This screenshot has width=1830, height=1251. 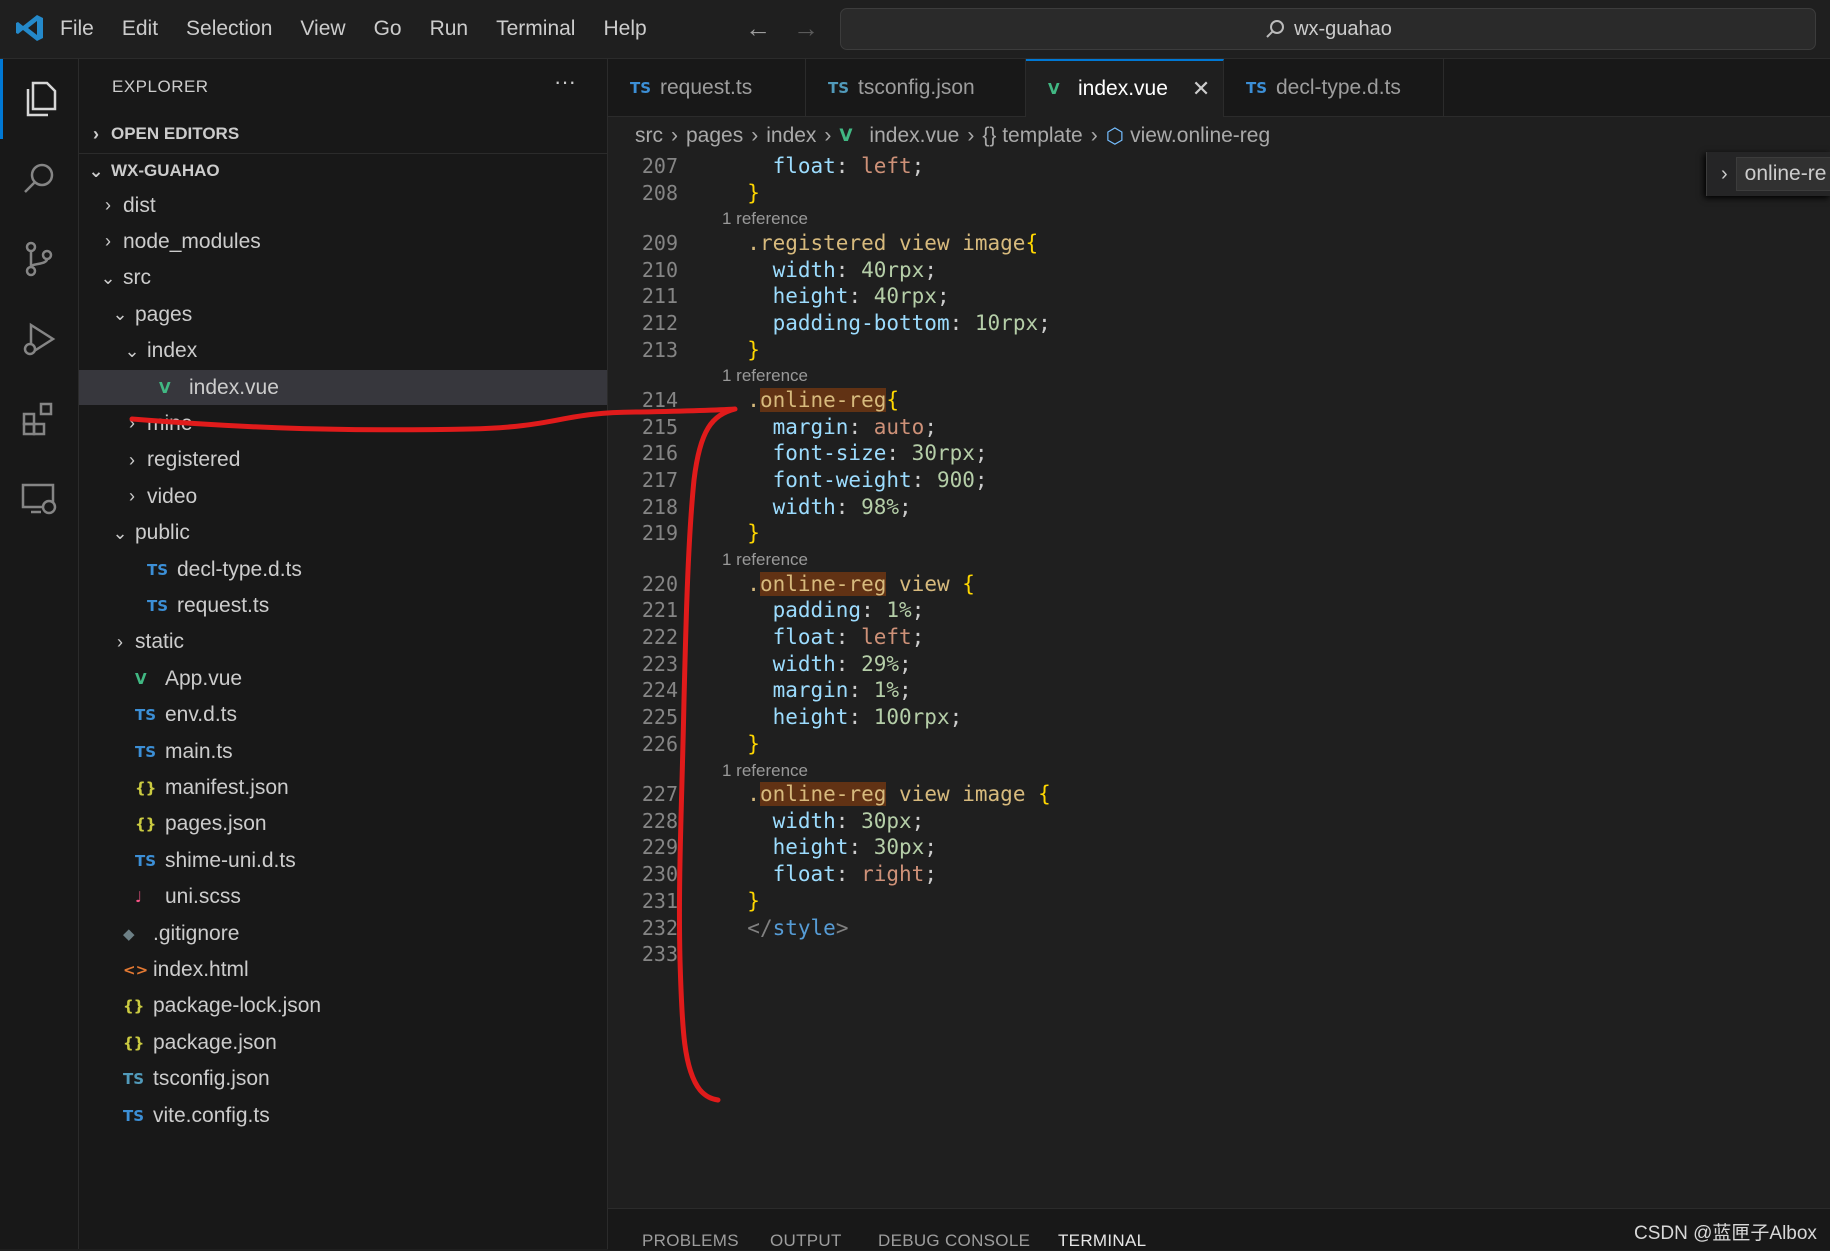 I want to click on menu-item-go: Go, so click(x=388, y=29).